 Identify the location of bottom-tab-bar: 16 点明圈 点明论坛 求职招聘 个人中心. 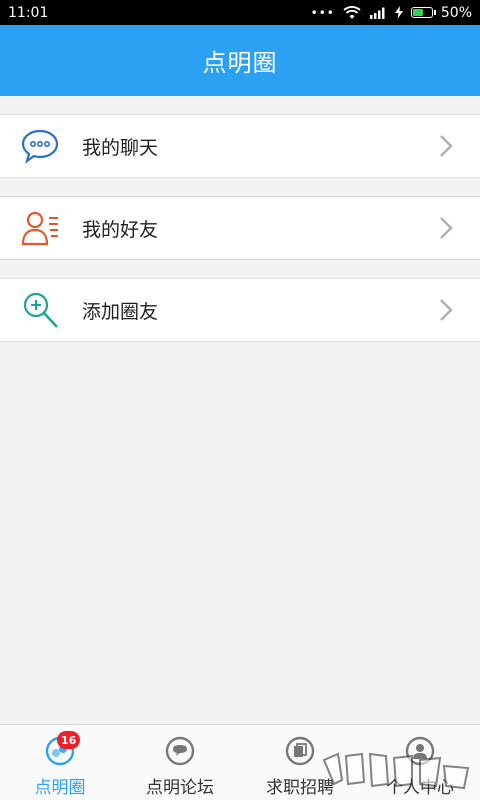
(240, 762).